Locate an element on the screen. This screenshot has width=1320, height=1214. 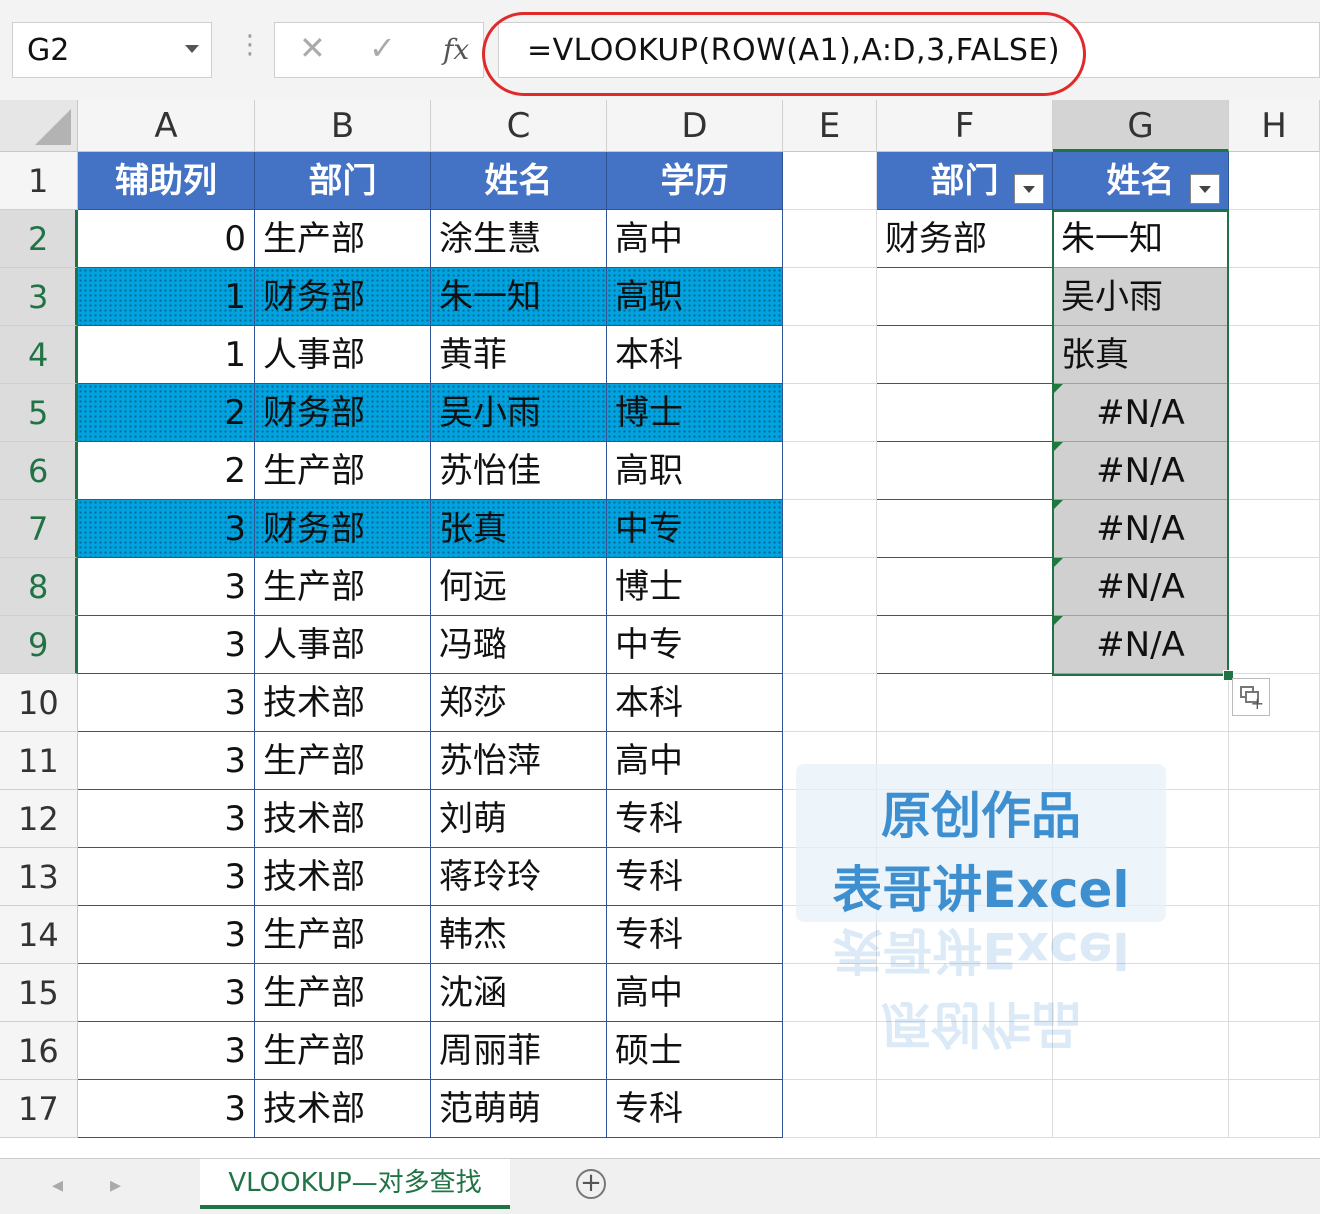
drag-handle-icon: ⋮ is located at coordinates (250, 45).